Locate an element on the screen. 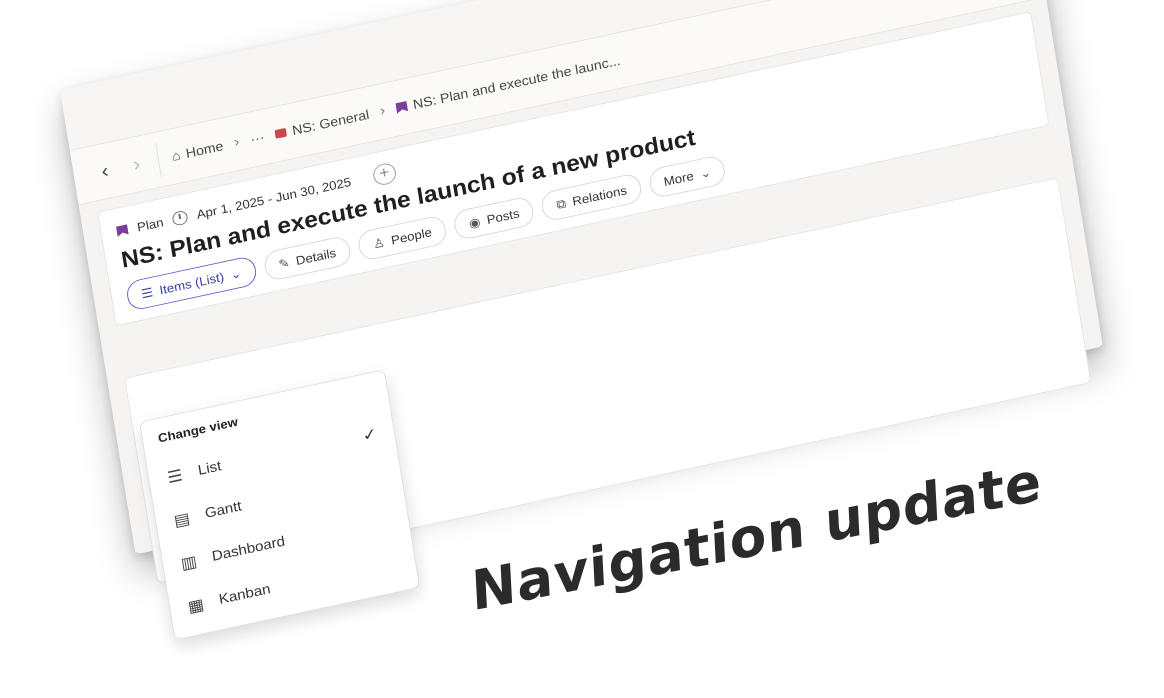 The image size is (1164, 698). breadcrumb-general-label: NS: General is located at coordinates (331, 123).